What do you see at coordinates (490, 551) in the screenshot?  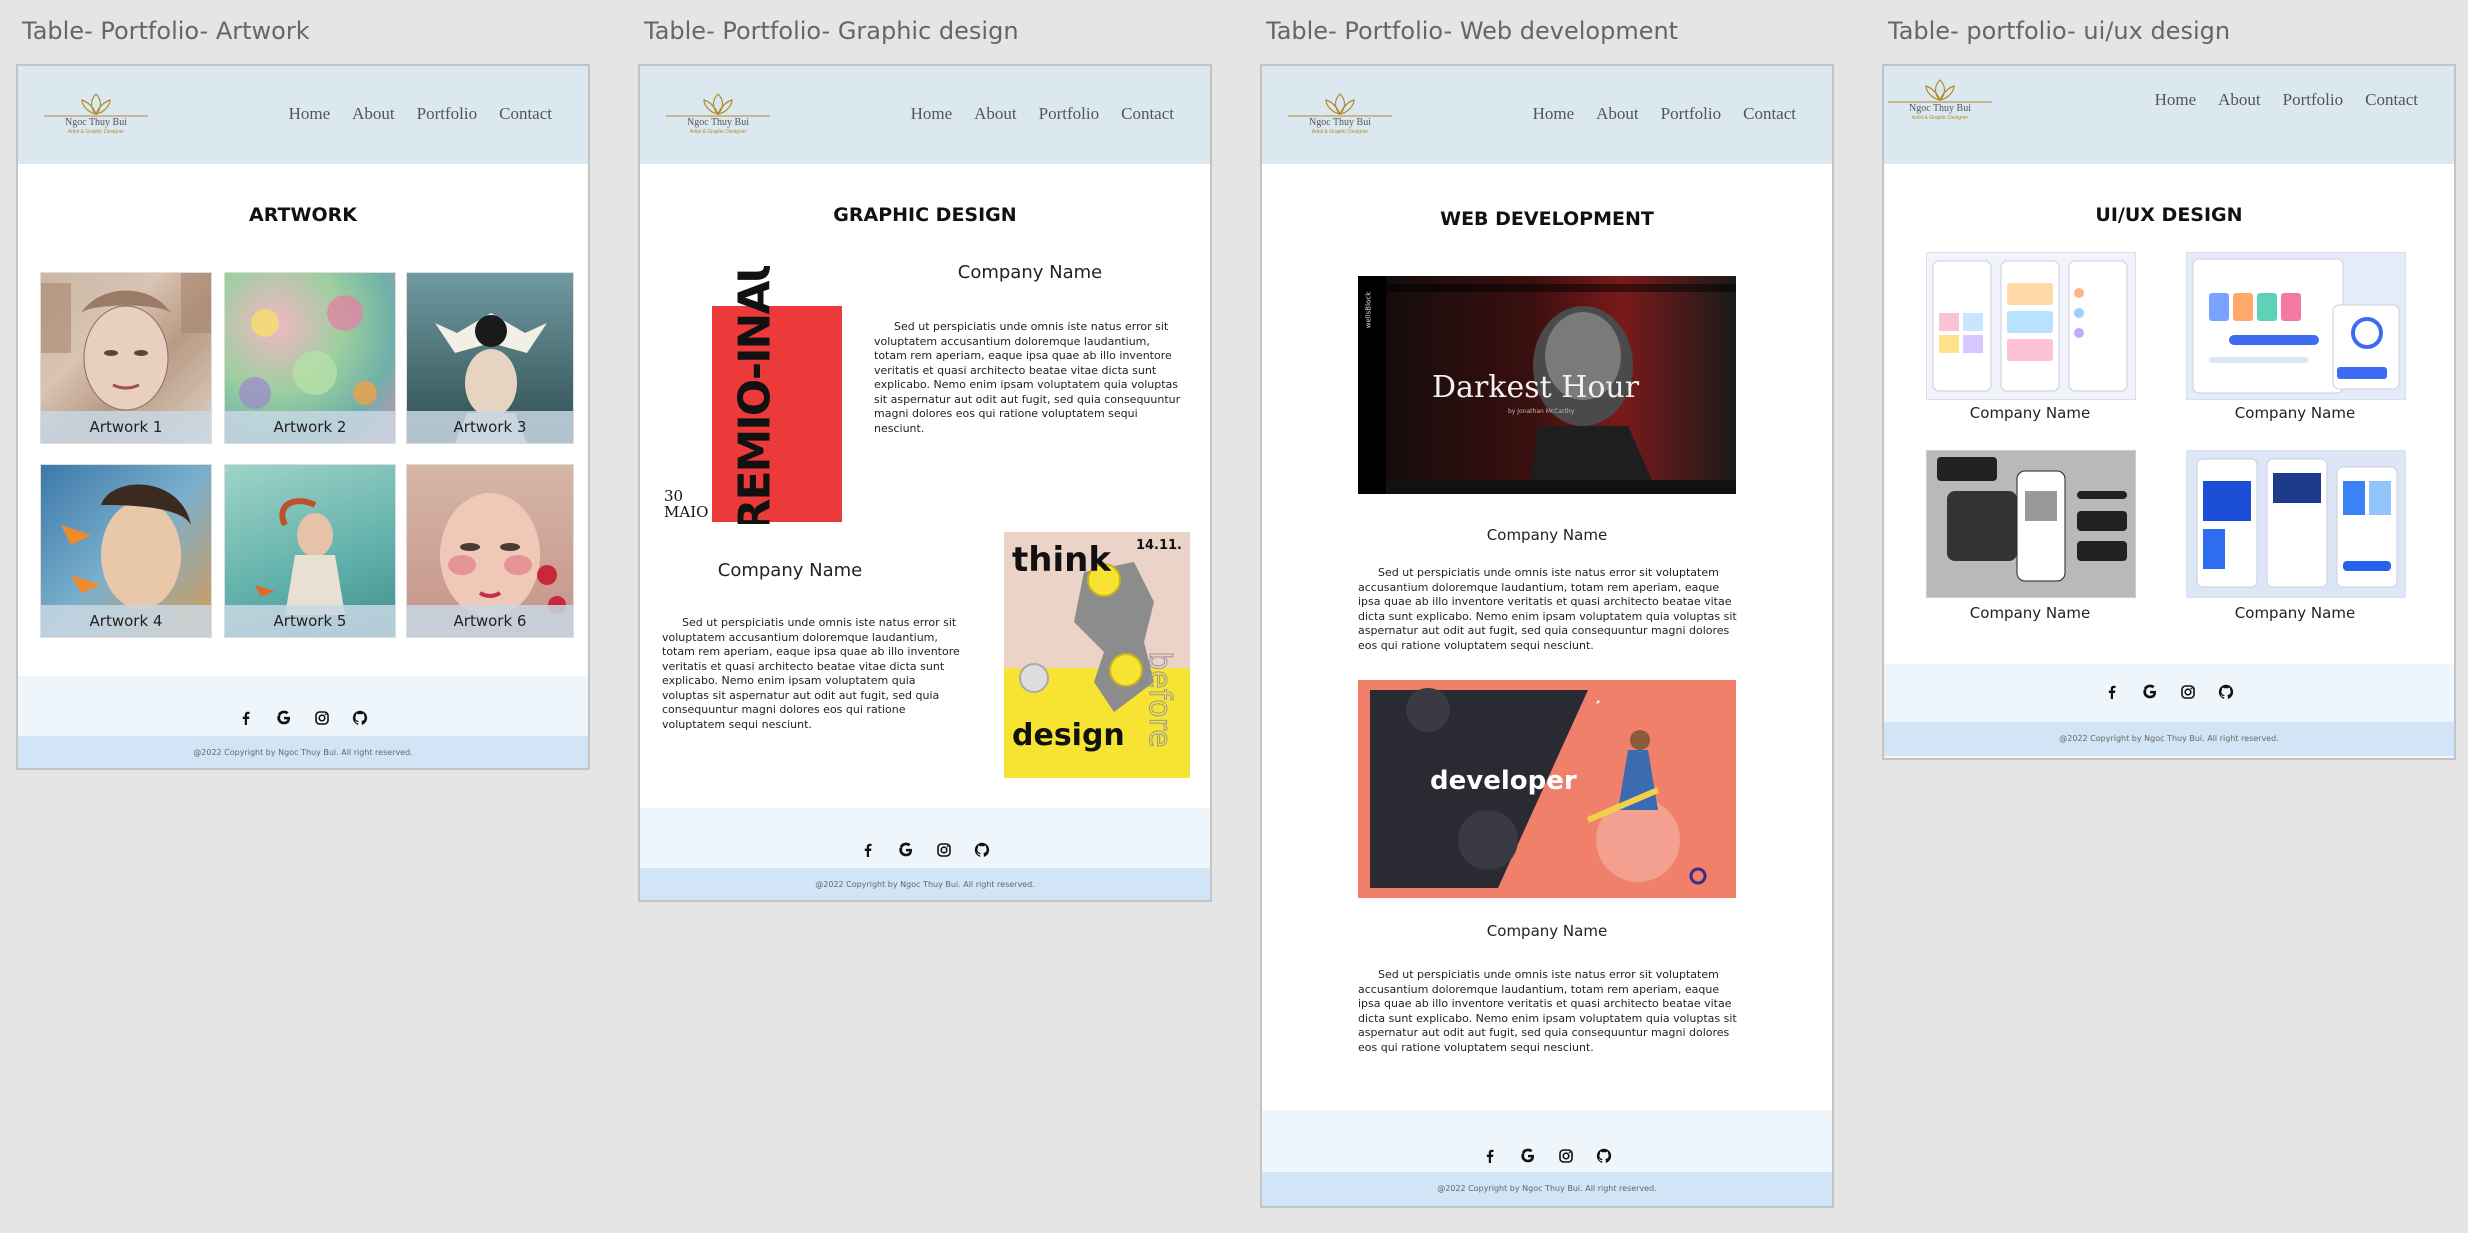 I see `artwork-card: Artwork 6` at bounding box center [490, 551].